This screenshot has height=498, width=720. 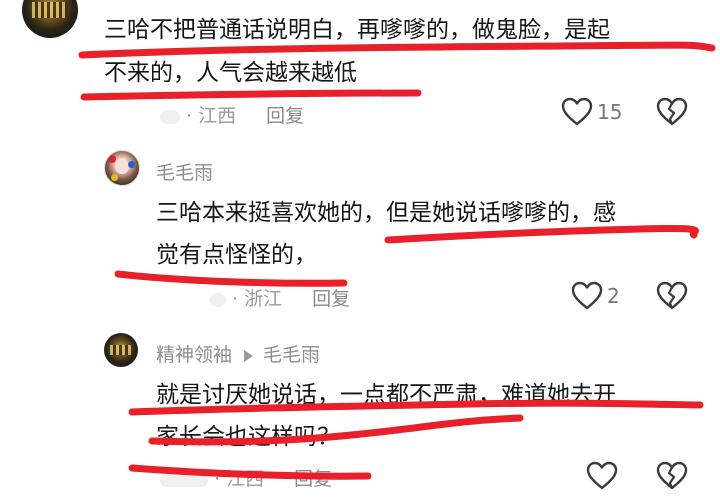 What do you see at coordinates (386, 213) in the screenshot?
I see `comment-text-line1: 三哈本来挺喜欢她的，但是她说话嗲嗲的，感` at bounding box center [386, 213].